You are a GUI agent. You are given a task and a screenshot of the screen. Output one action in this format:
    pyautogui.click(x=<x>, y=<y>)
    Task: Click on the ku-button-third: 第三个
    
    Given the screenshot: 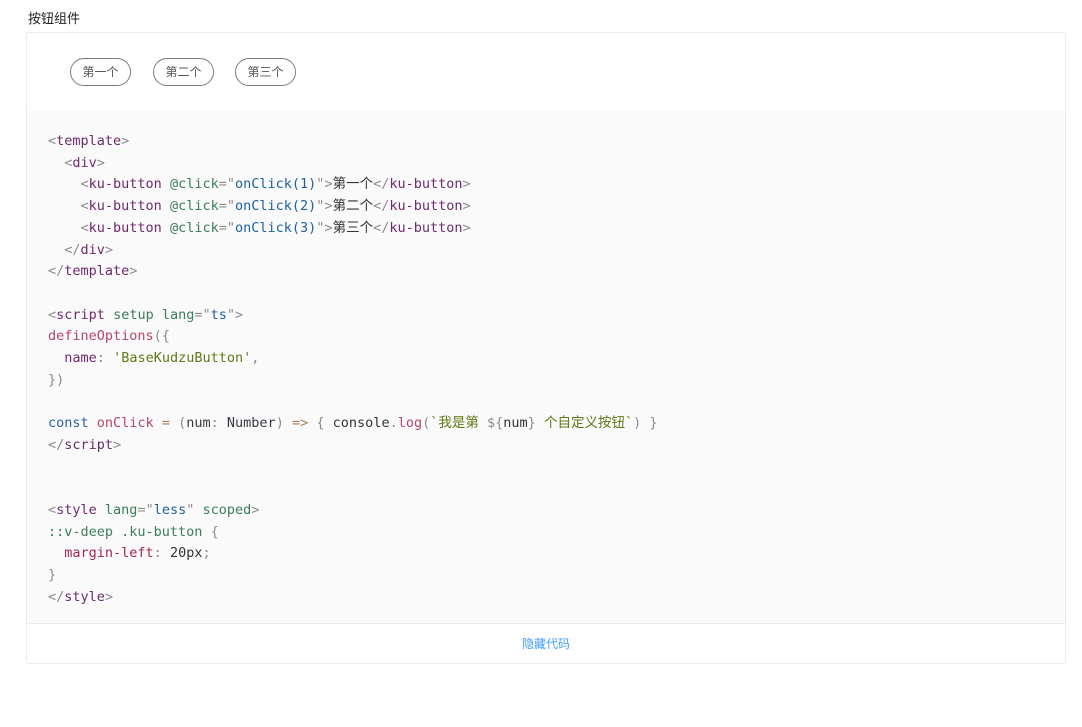 What is the action you would take?
    pyautogui.click(x=265, y=72)
    